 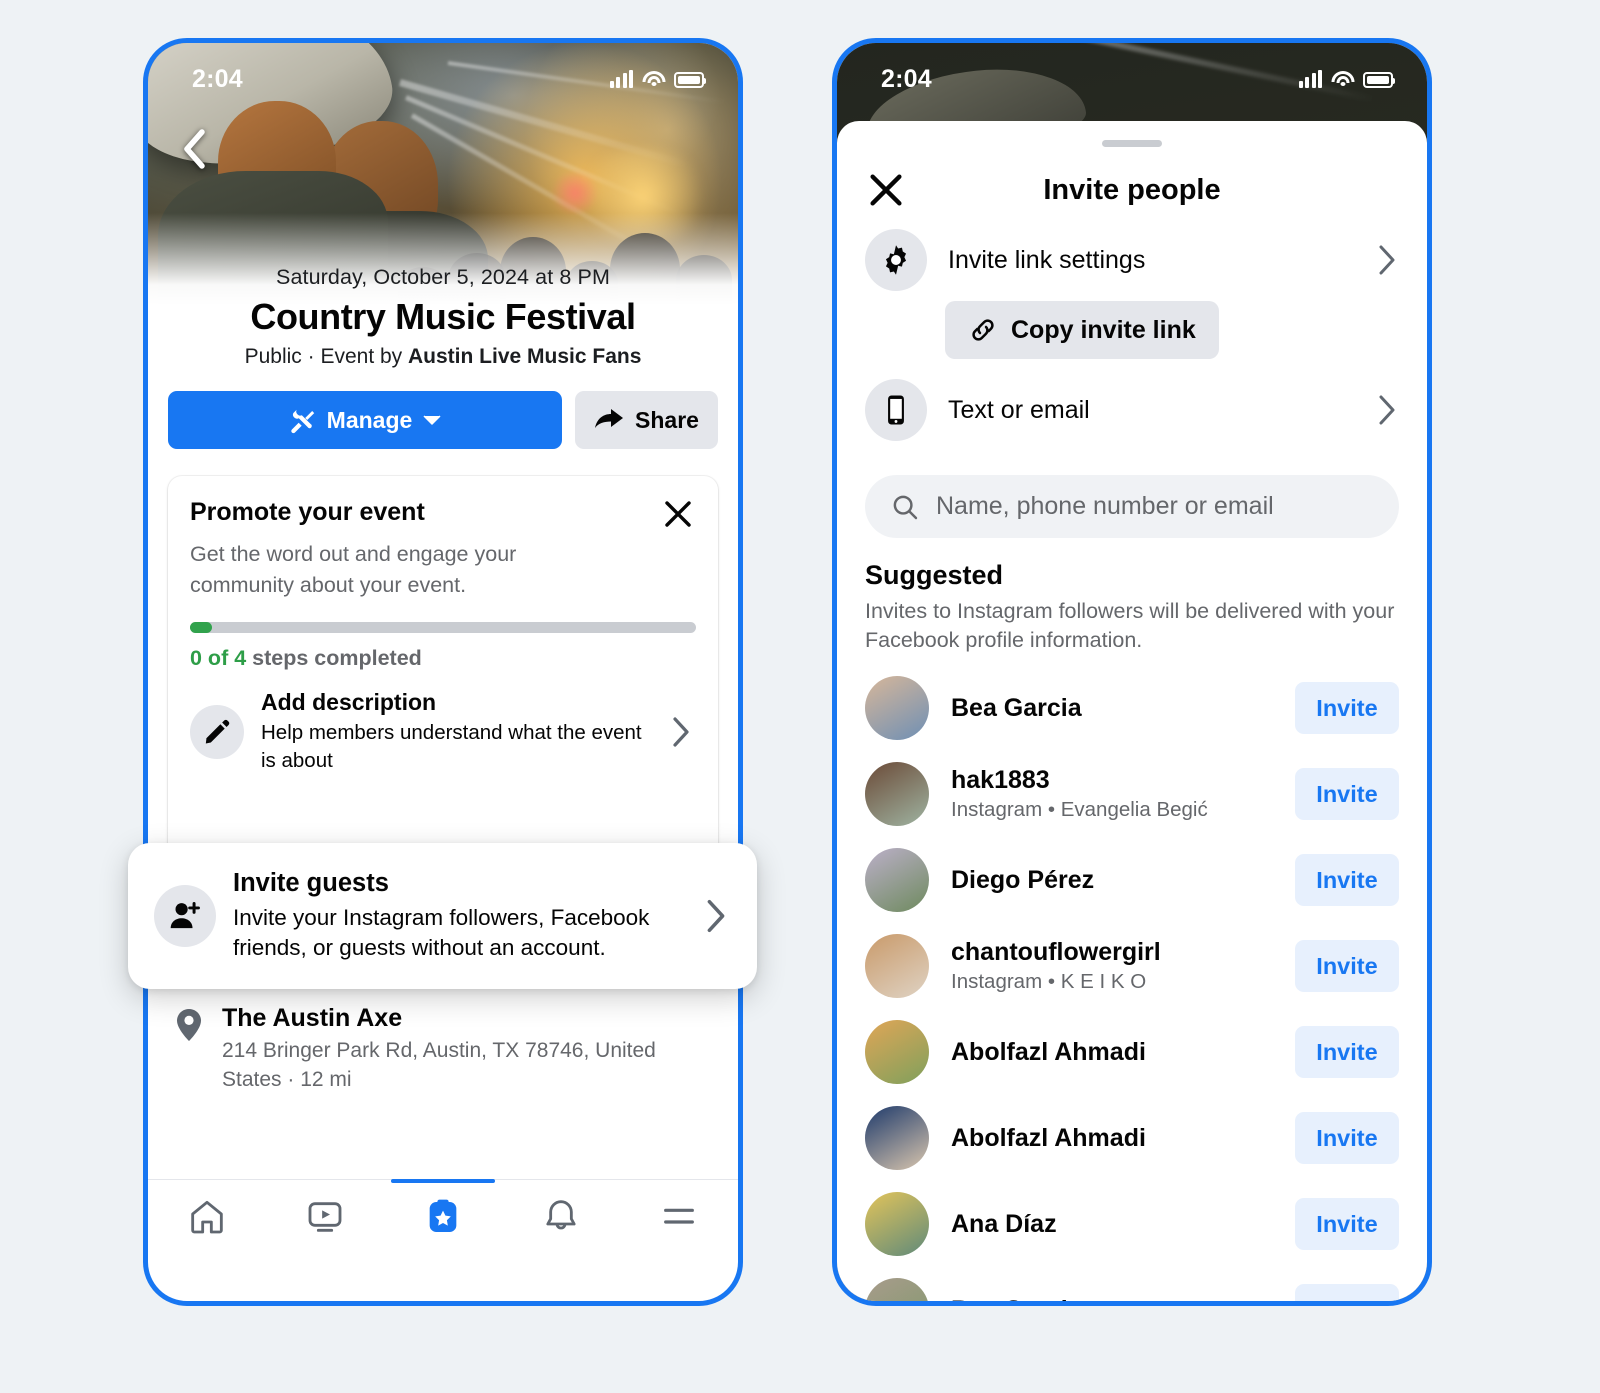 I want to click on back-button, so click(x=194, y=149).